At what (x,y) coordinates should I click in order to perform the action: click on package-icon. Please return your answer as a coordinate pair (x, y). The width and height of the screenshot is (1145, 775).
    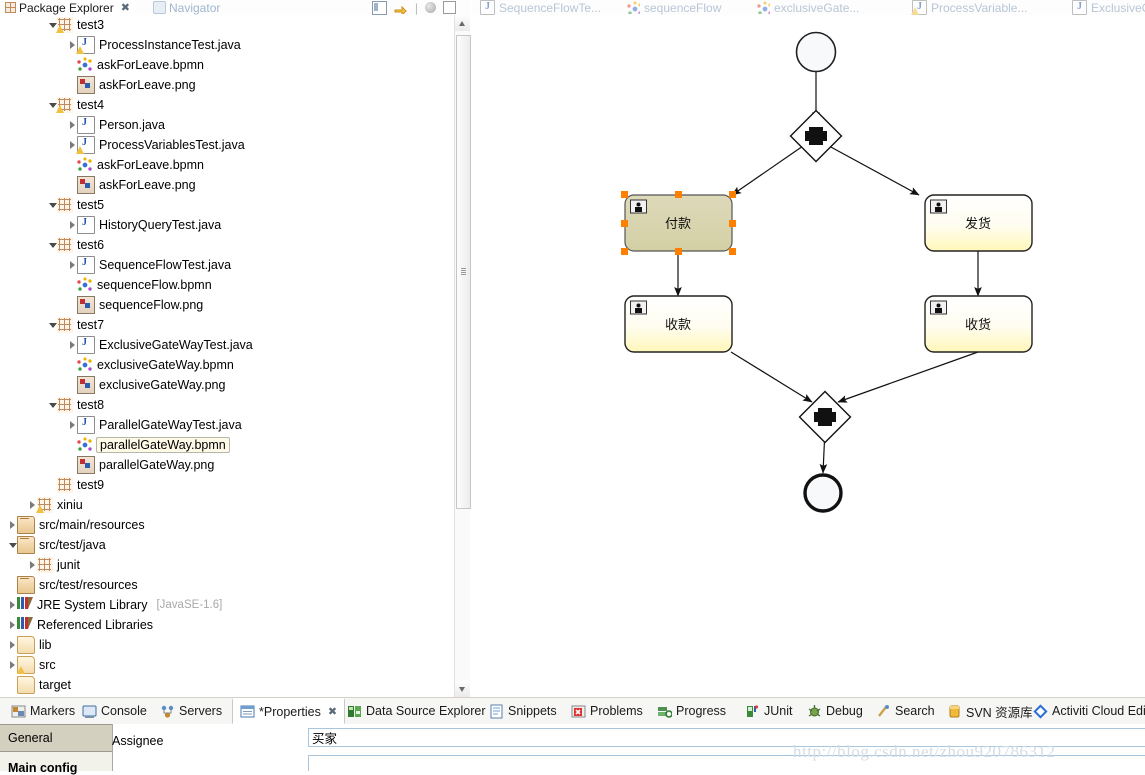
    Looking at the image, I should click on (65, 245).